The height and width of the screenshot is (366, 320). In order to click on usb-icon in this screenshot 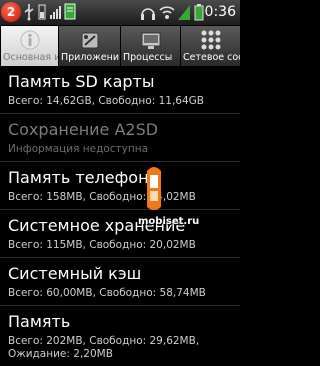, I will do `click(29, 12)`.